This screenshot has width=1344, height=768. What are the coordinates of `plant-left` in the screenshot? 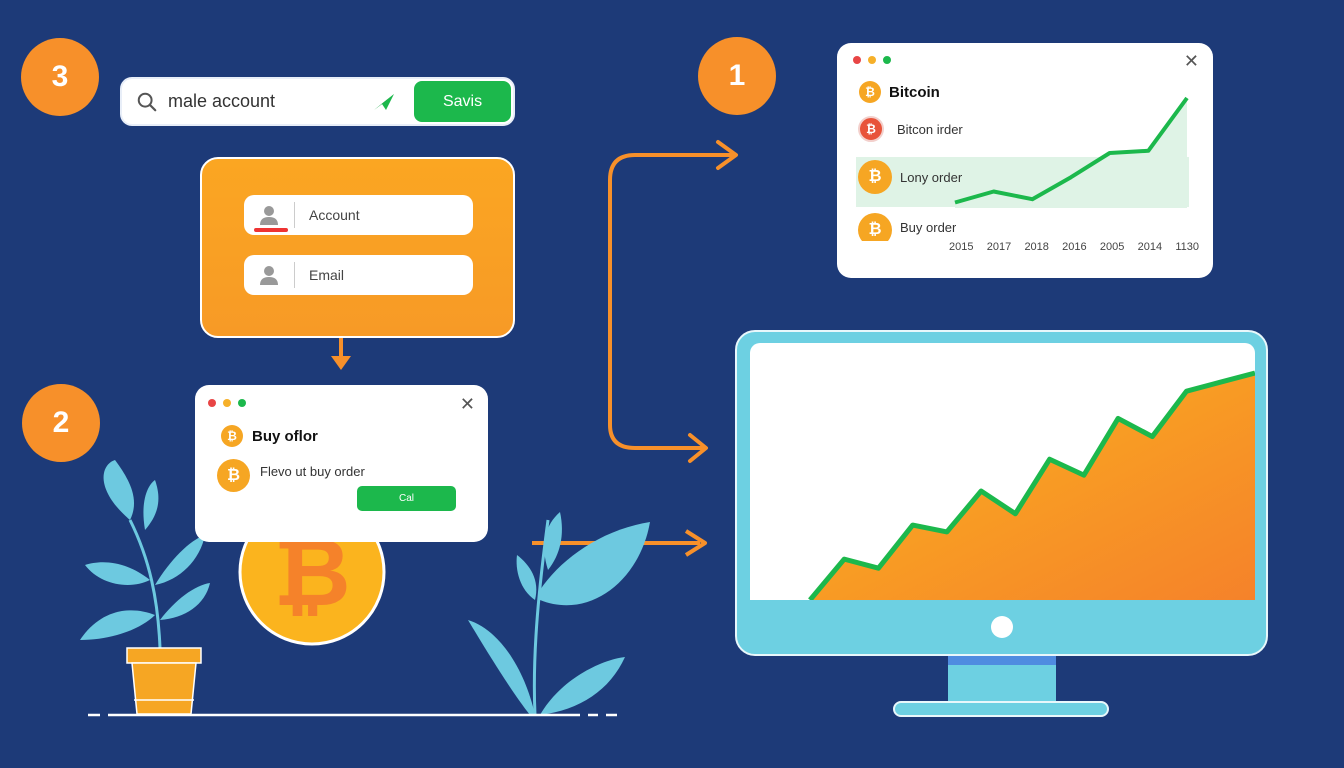 It's located at (145, 554).